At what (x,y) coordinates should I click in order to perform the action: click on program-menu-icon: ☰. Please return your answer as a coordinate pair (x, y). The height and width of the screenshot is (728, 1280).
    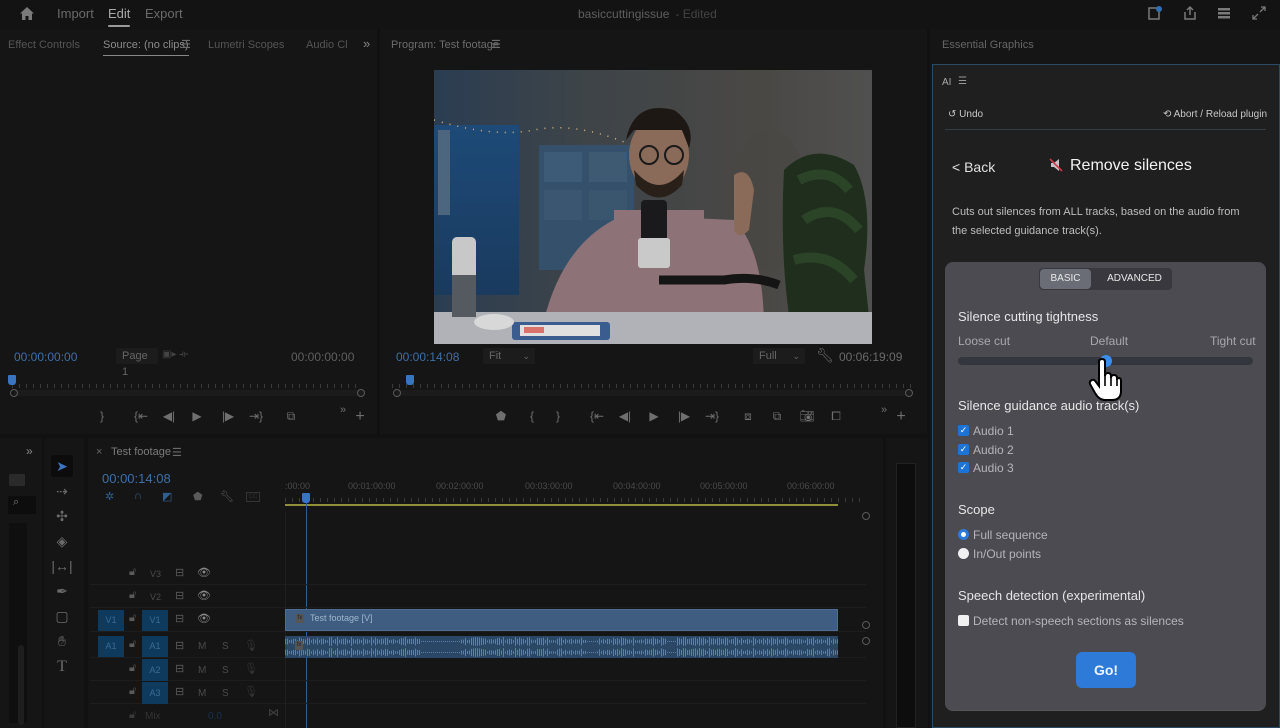
    Looking at the image, I should click on (496, 44).